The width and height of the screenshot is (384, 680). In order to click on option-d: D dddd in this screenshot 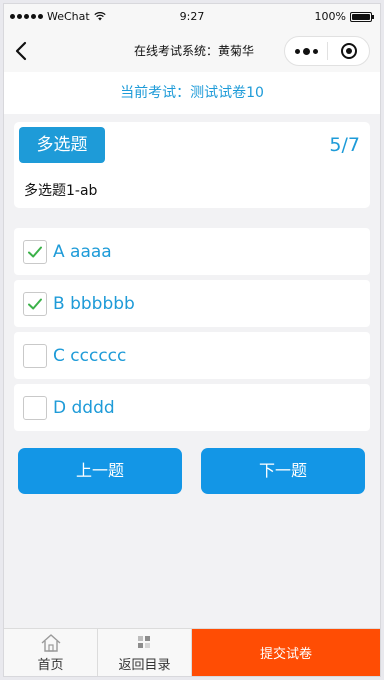, I will do `click(192, 407)`.